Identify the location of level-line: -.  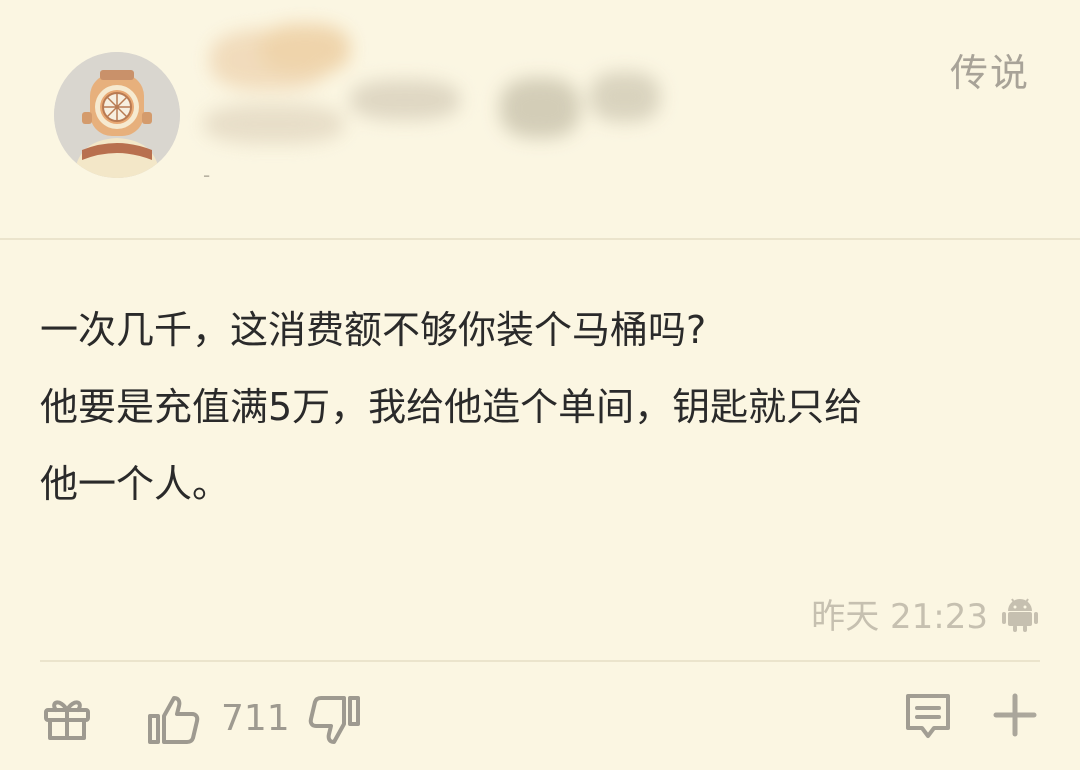
(207, 175).